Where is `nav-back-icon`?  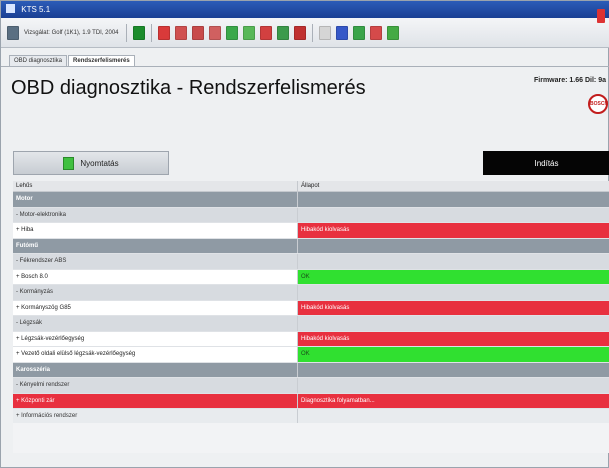
nav-back-icon is located at coordinates (138, 32).